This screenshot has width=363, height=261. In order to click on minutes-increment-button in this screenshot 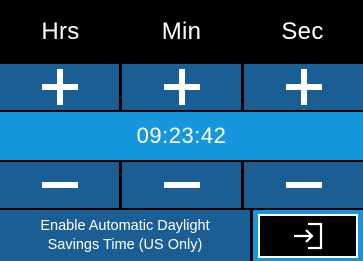, I will do `click(181, 87)`.